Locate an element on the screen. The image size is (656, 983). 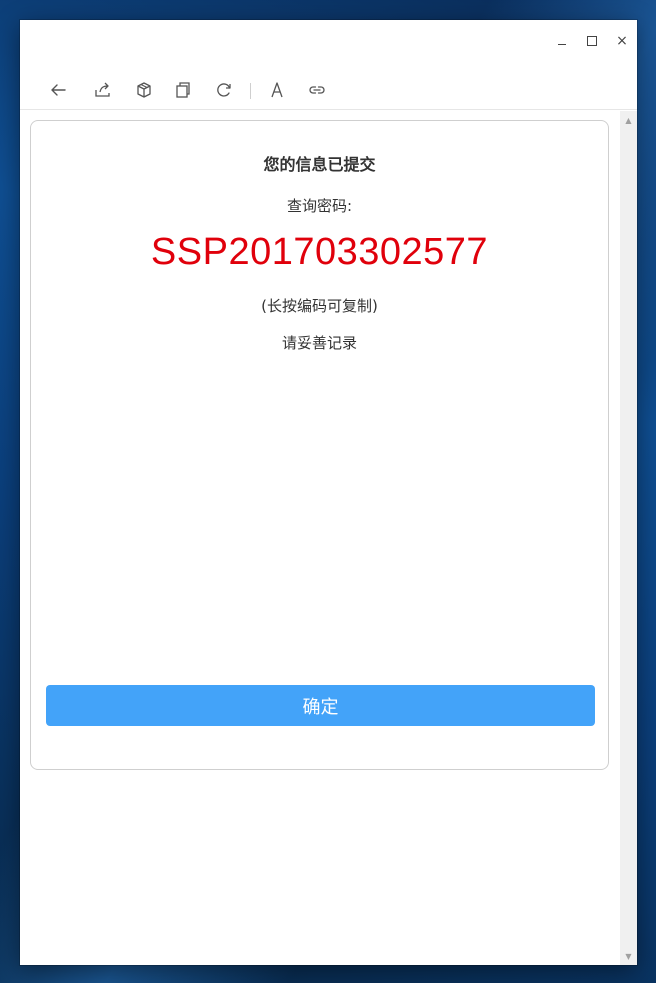
password-label: 查询密码: is located at coordinates (319, 206).